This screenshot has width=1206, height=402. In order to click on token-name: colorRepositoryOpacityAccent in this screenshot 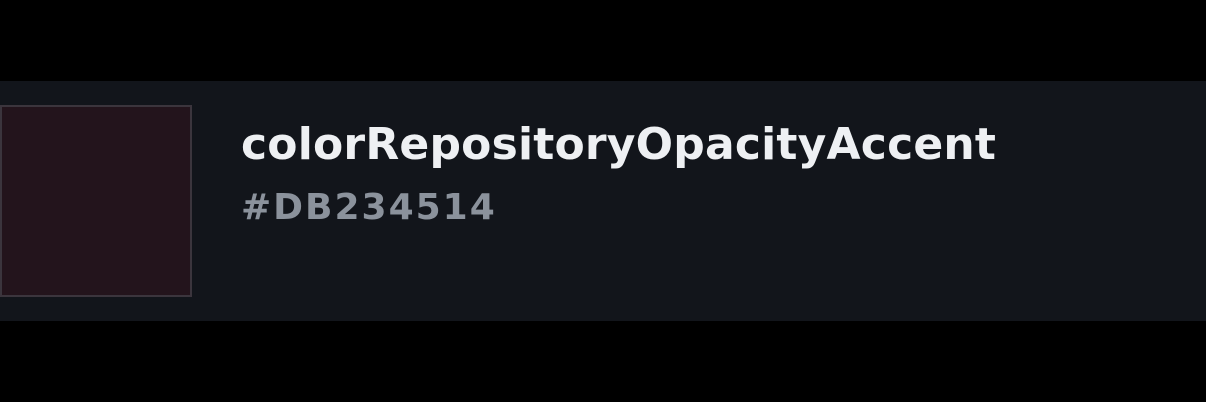, I will do `click(619, 144)`.